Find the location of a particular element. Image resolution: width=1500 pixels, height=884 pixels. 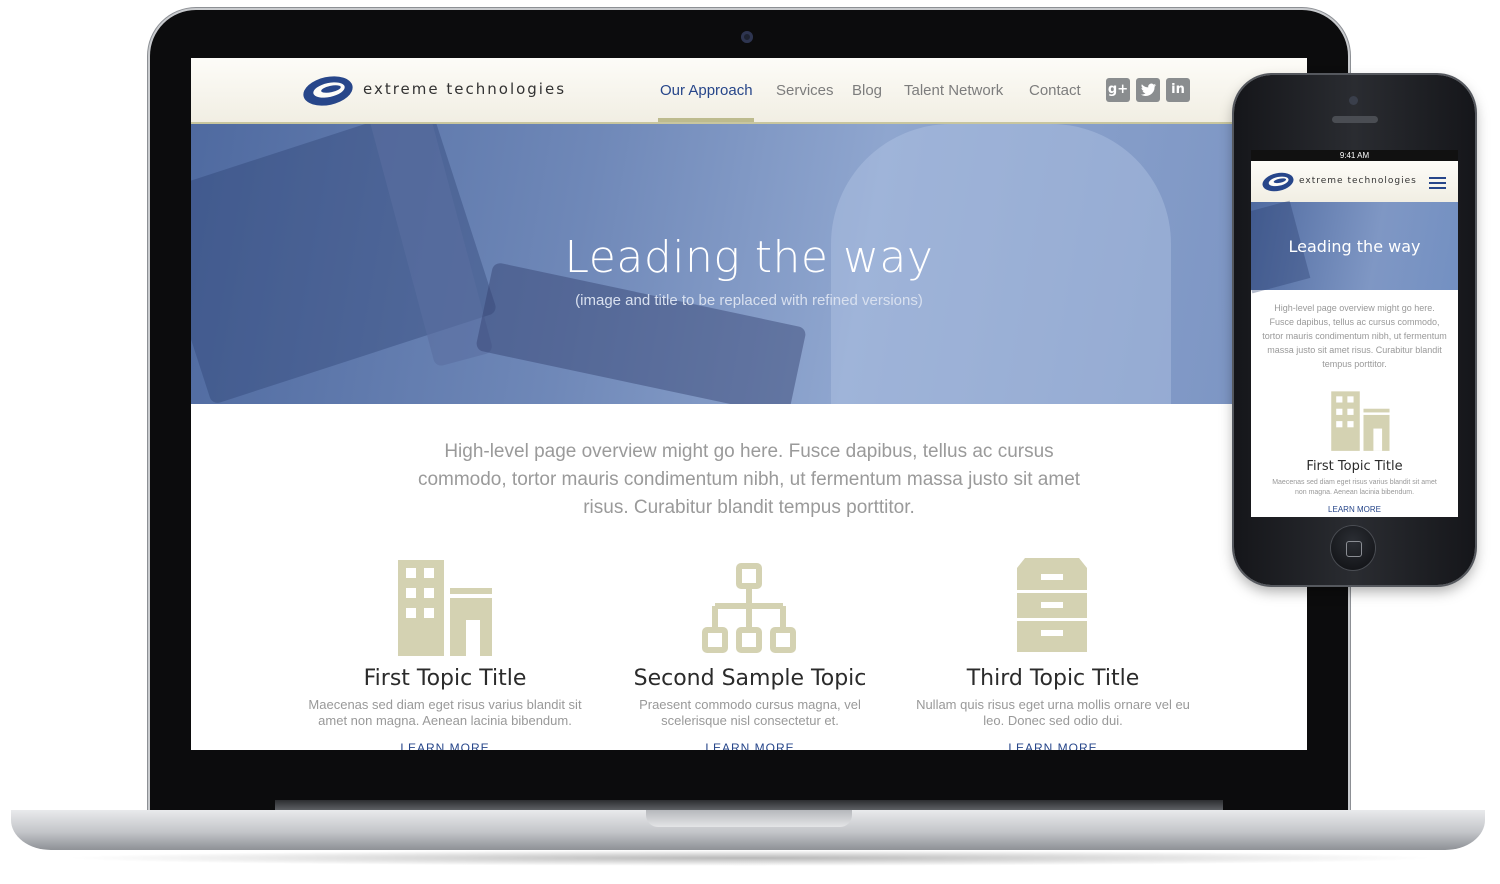

mobile-header: extreme technologies is located at coordinates (1354, 182).